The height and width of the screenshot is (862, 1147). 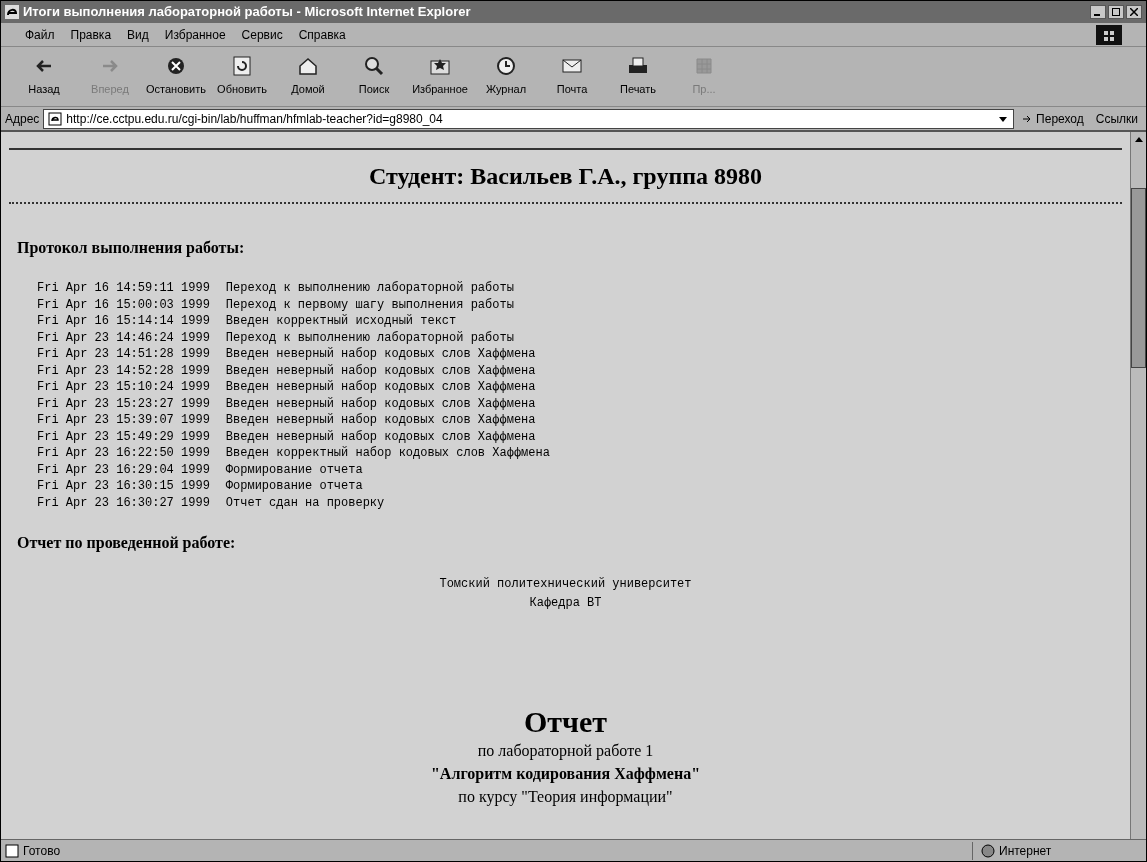 I want to click on close-button, so click(x=1134, y=12).